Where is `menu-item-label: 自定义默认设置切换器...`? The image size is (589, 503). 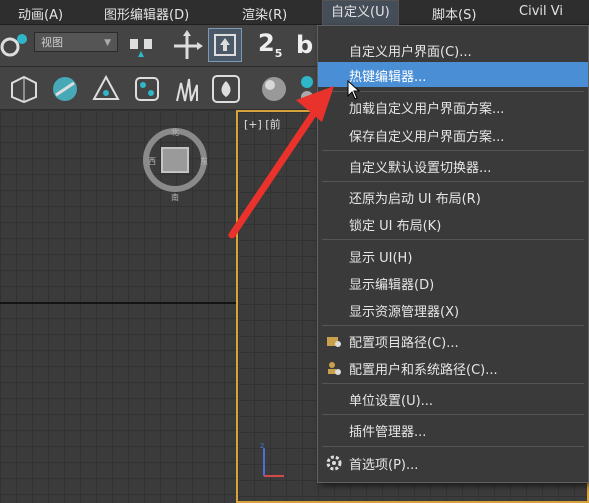
menu-item-label: 自定义默认设置切换器... is located at coordinates (420, 168).